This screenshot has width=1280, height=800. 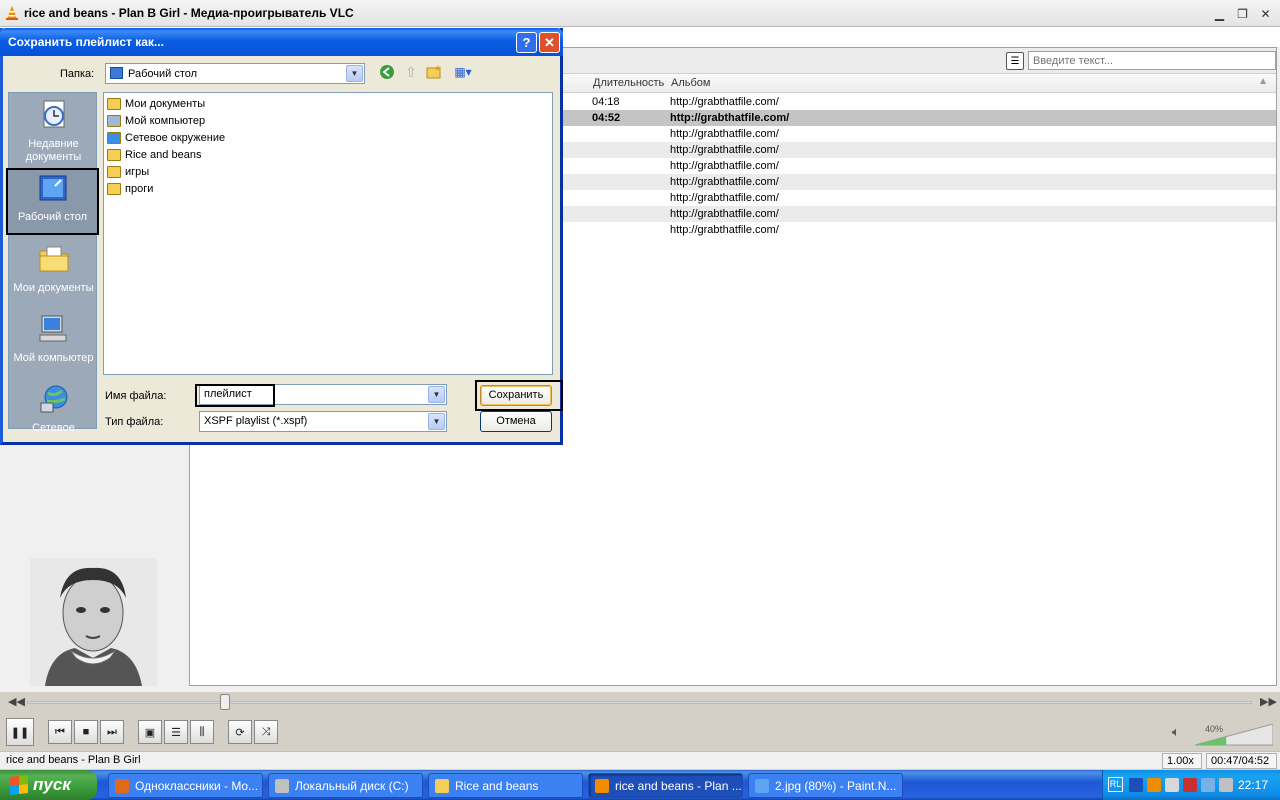 I want to click on filetype-select: XSPF playlist (*.xspf) ▼, so click(x=323, y=421).